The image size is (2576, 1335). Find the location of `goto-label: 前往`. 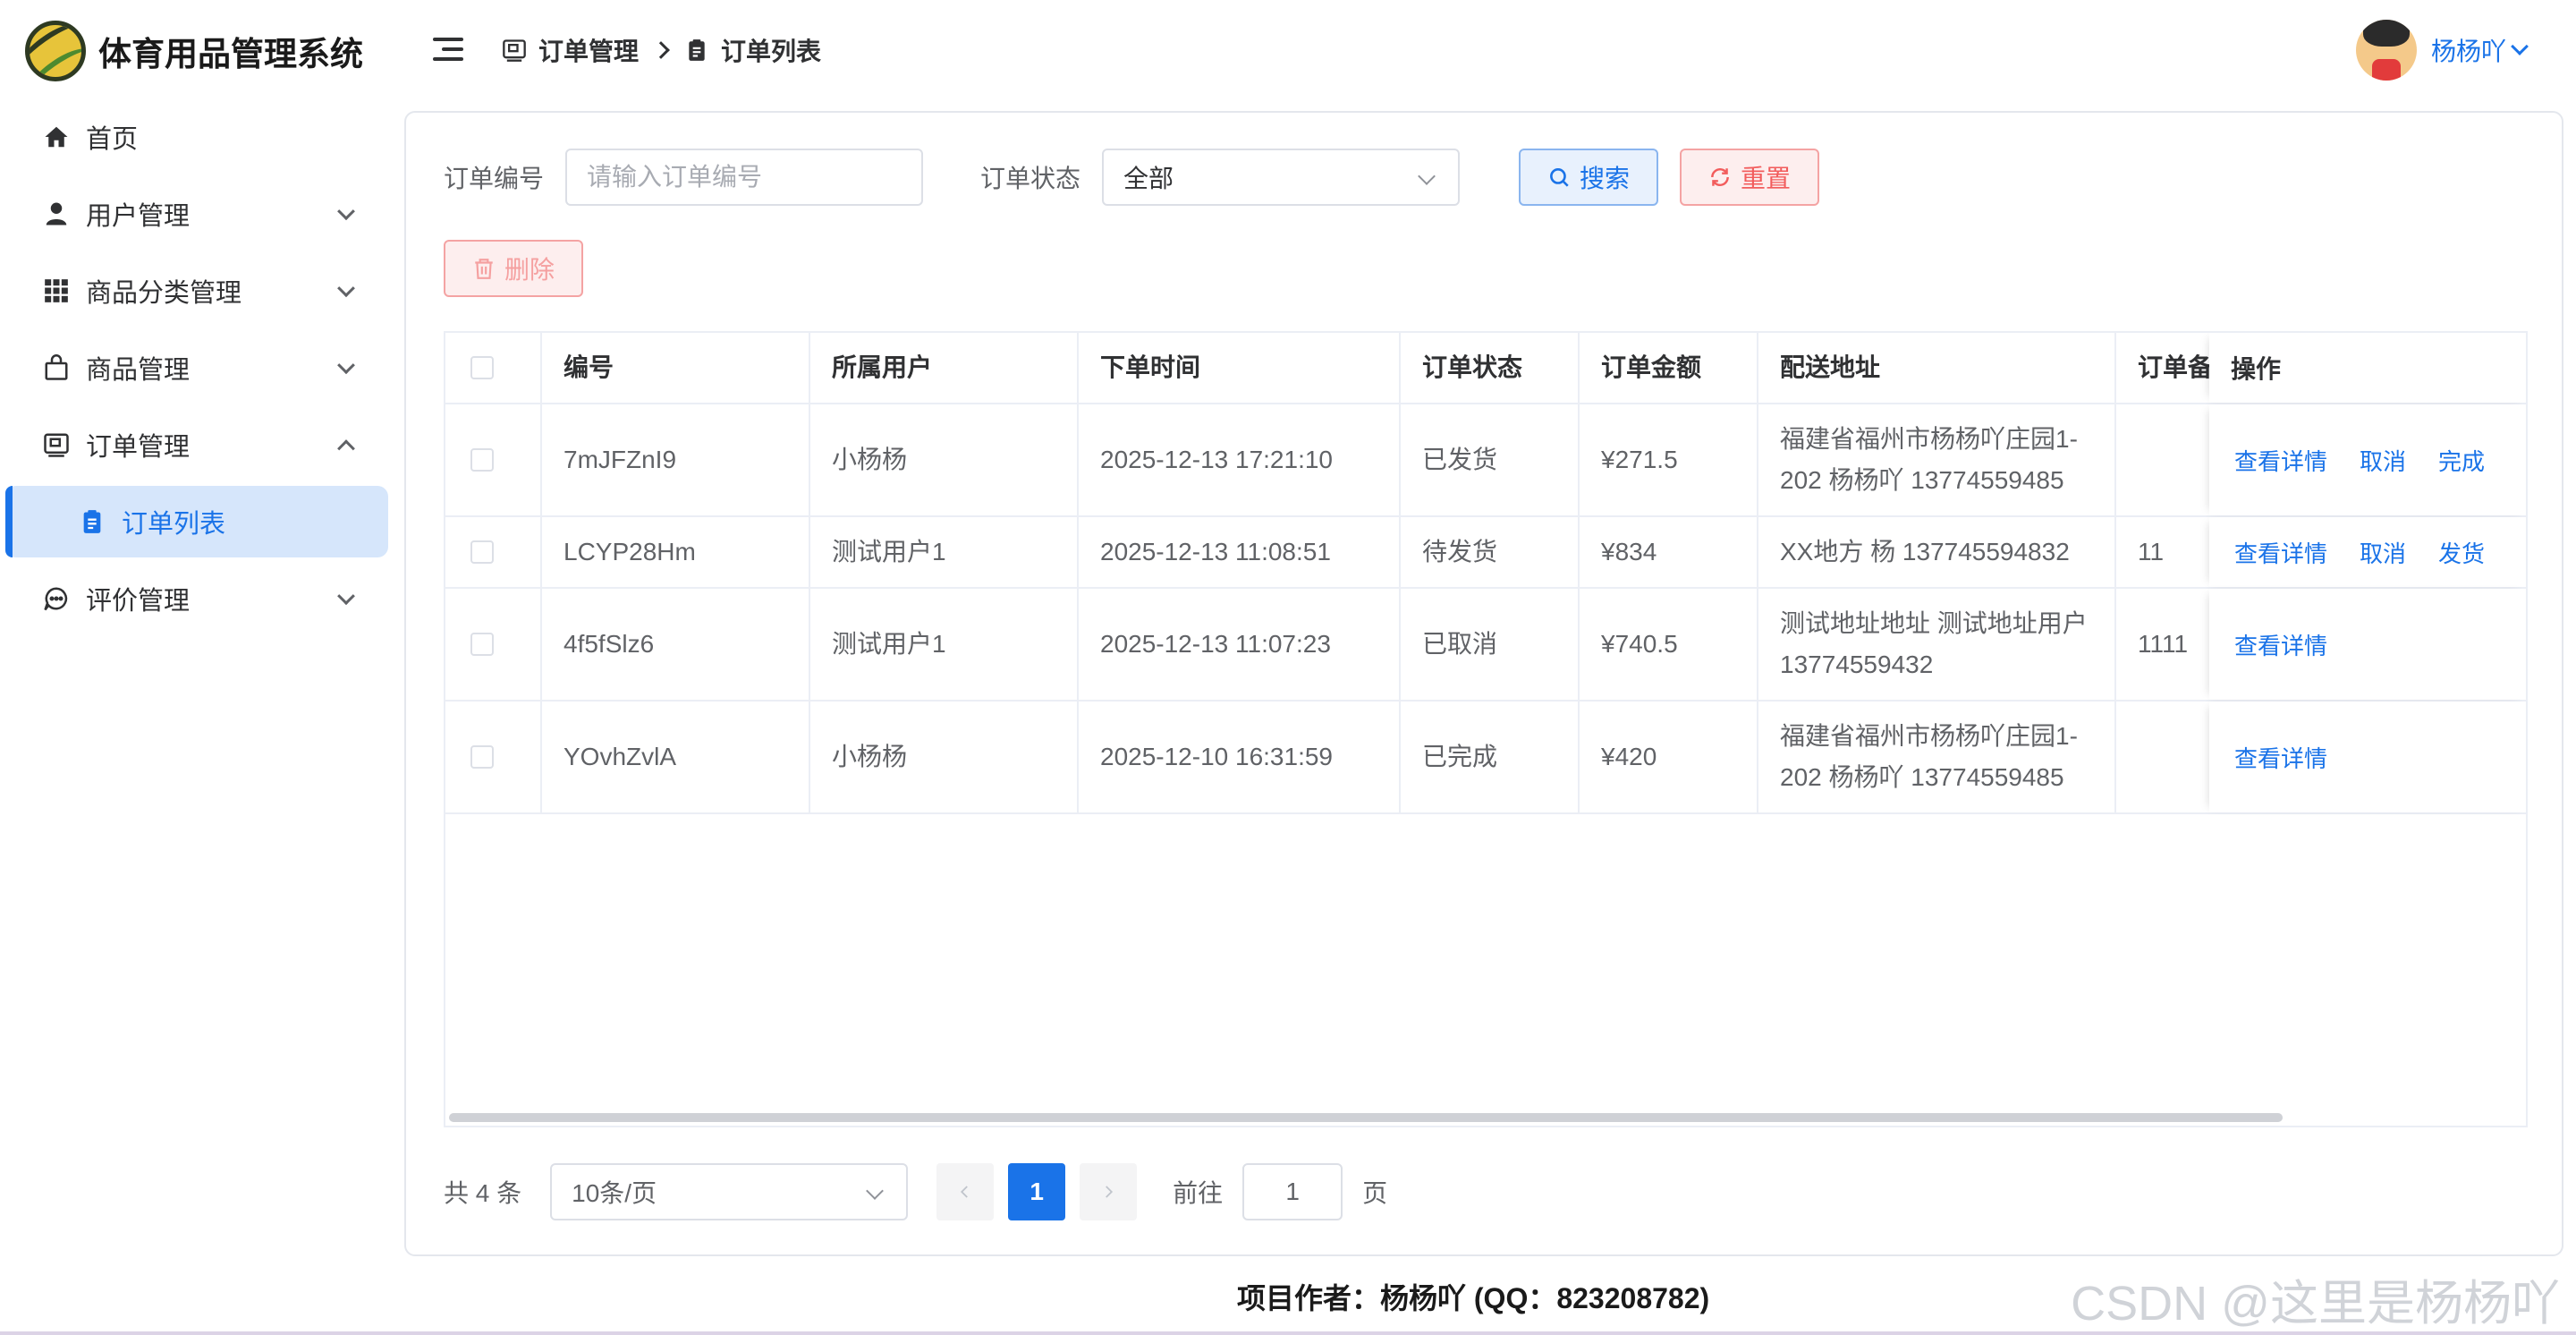

goto-label: 前往 is located at coordinates (1198, 1193).